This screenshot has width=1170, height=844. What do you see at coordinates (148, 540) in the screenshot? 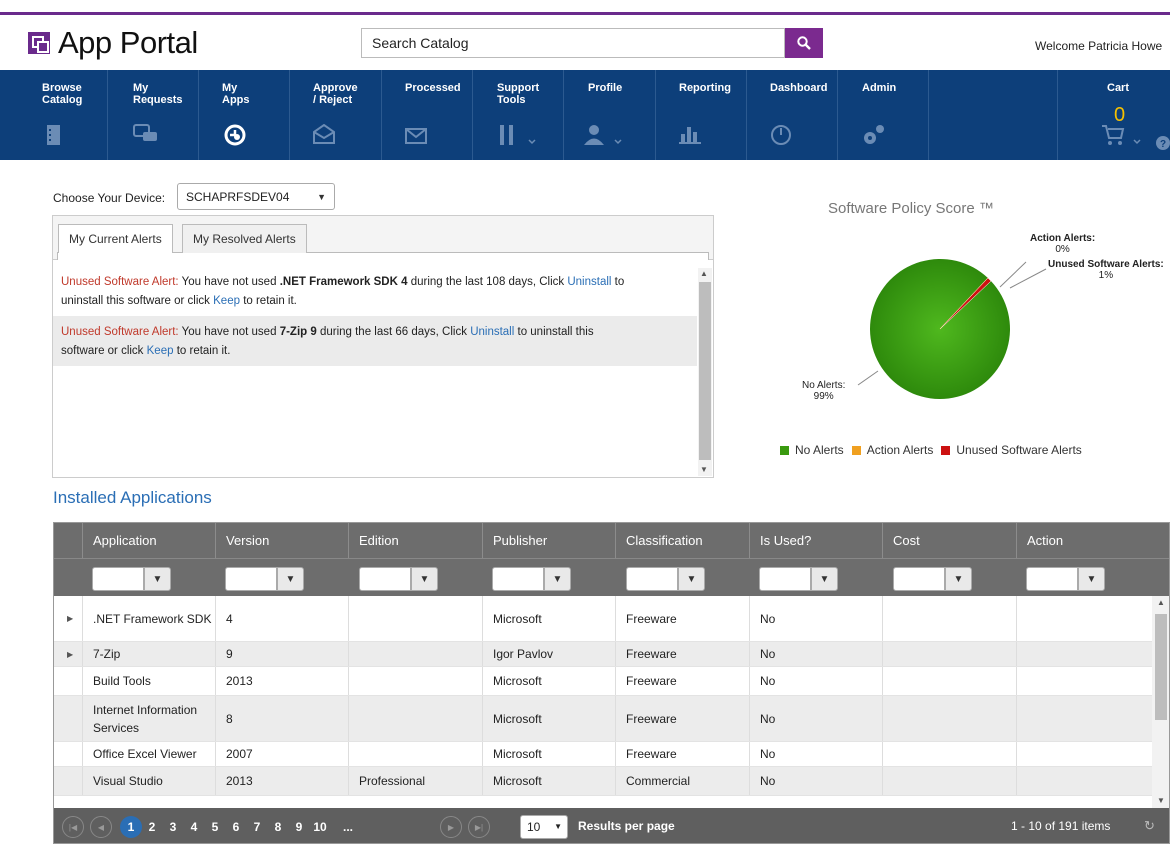
I see `column-header-application: Application` at bounding box center [148, 540].